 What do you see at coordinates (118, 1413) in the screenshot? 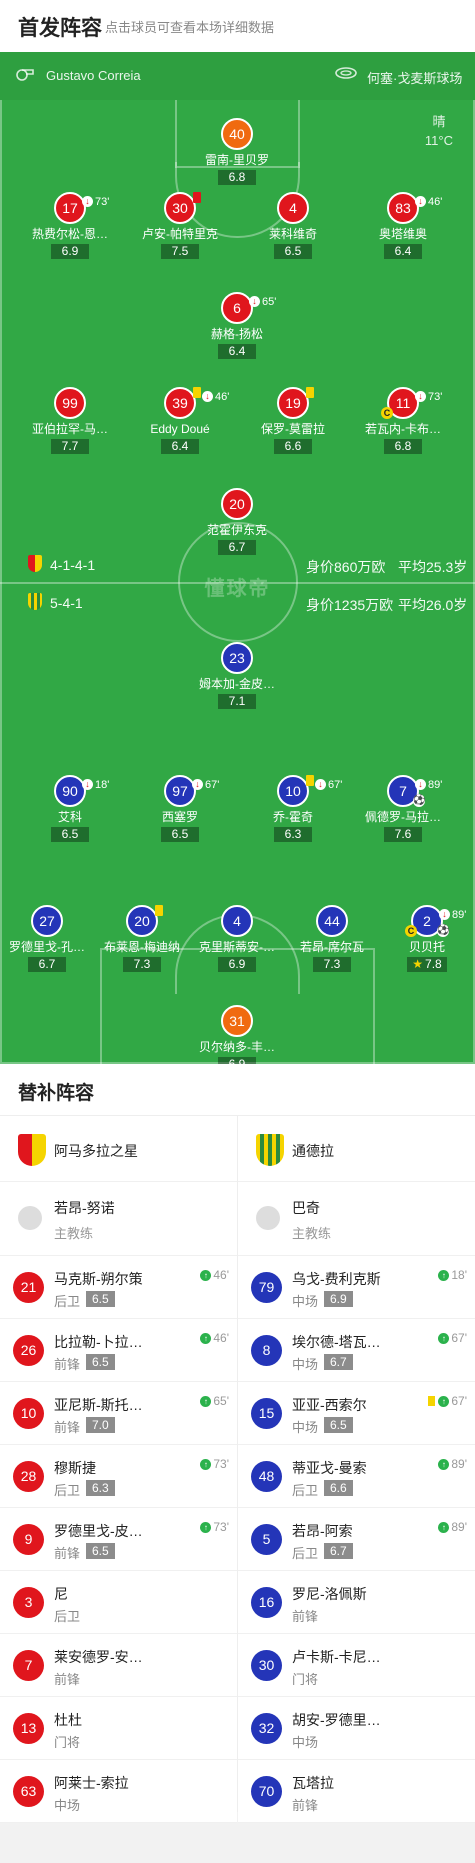
I see `sub-player-row: 10 亚尼斯-斯托… 前锋 7.0 ↑ 65'` at bounding box center [118, 1413].